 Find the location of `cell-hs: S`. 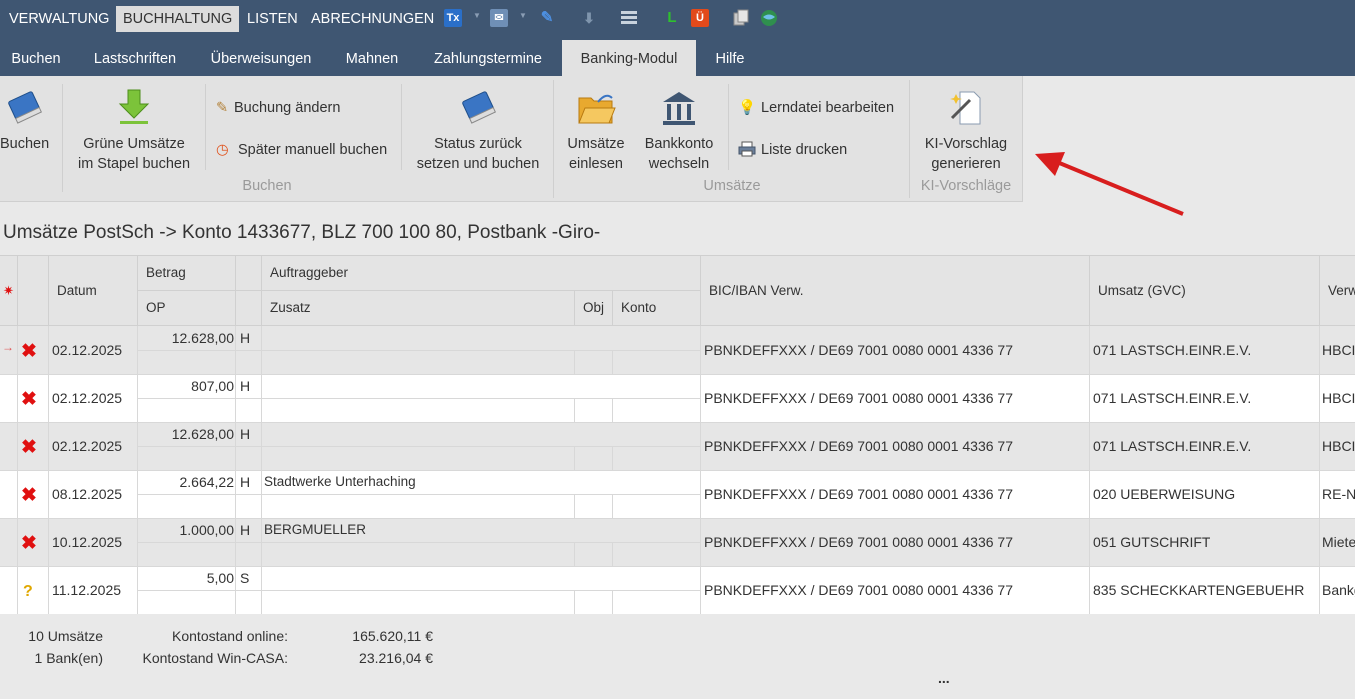

cell-hs: S is located at coordinates (245, 578).